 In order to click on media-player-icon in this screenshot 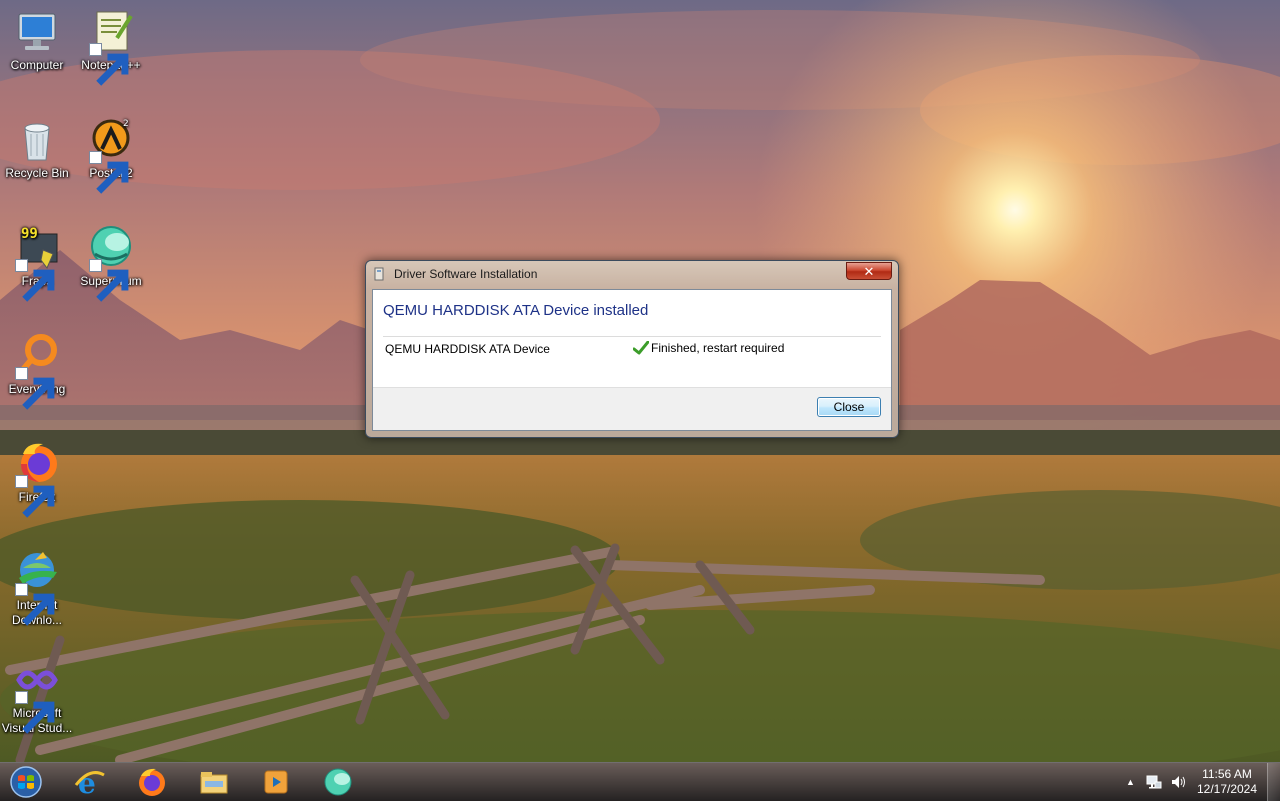, I will do `click(276, 782)`.